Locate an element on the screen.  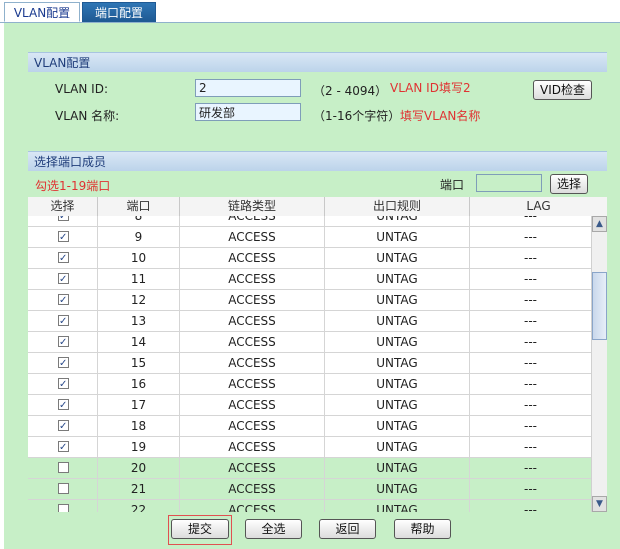
scroll-down-icon: ▼ is located at coordinates (599, 504).